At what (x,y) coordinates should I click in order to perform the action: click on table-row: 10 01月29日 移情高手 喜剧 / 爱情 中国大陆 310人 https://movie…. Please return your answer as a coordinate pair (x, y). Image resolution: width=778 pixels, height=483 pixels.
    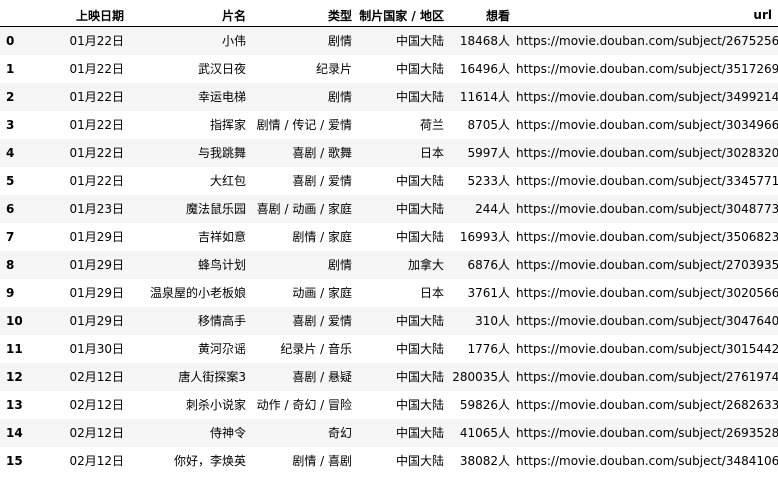
    Looking at the image, I should click on (389, 320).